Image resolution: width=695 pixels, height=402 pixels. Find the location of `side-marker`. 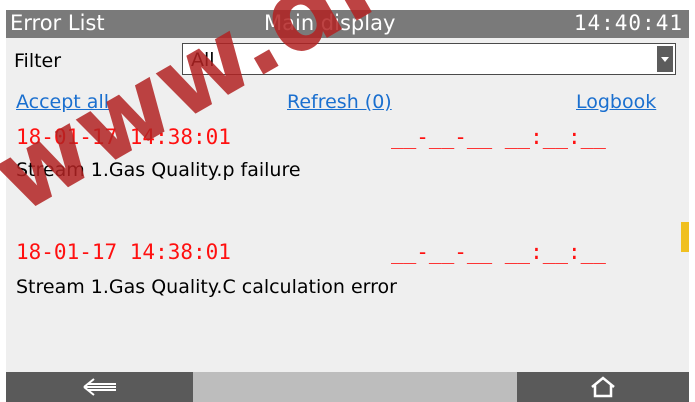

side-marker is located at coordinates (685, 237).